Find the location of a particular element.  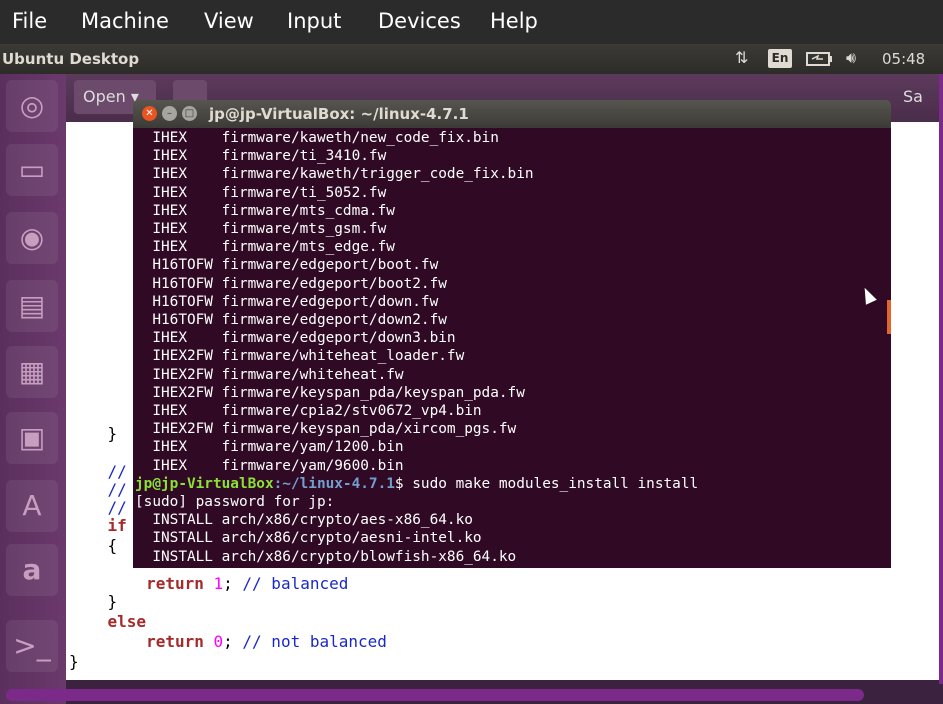

code-line: else is located at coordinates (108, 621).